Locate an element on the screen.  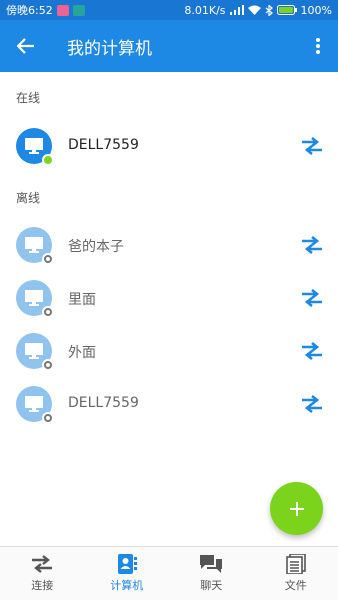
computer-name: 爸的本子 is located at coordinates (96, 247).